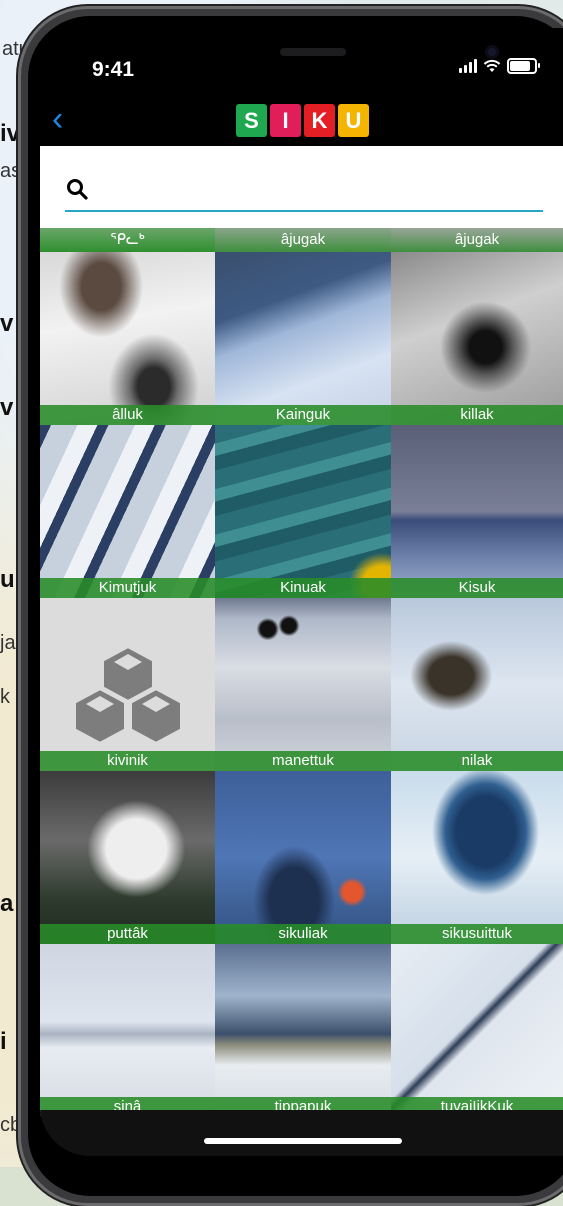  I want to click on tile-caption: Kainguk, so click(303, 415).